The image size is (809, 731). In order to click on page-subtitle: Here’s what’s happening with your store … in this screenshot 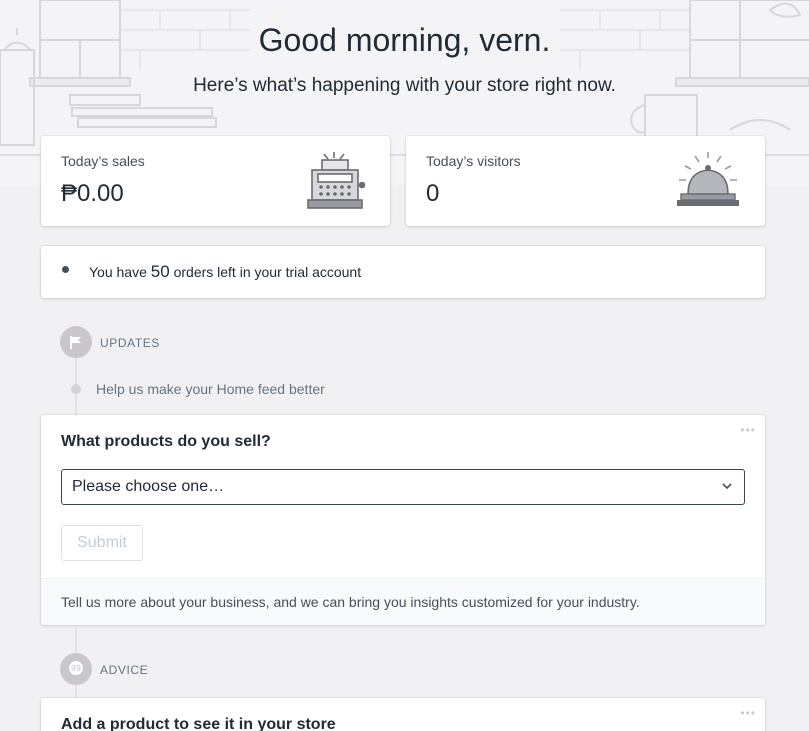, I will do `click(404, 85)`.